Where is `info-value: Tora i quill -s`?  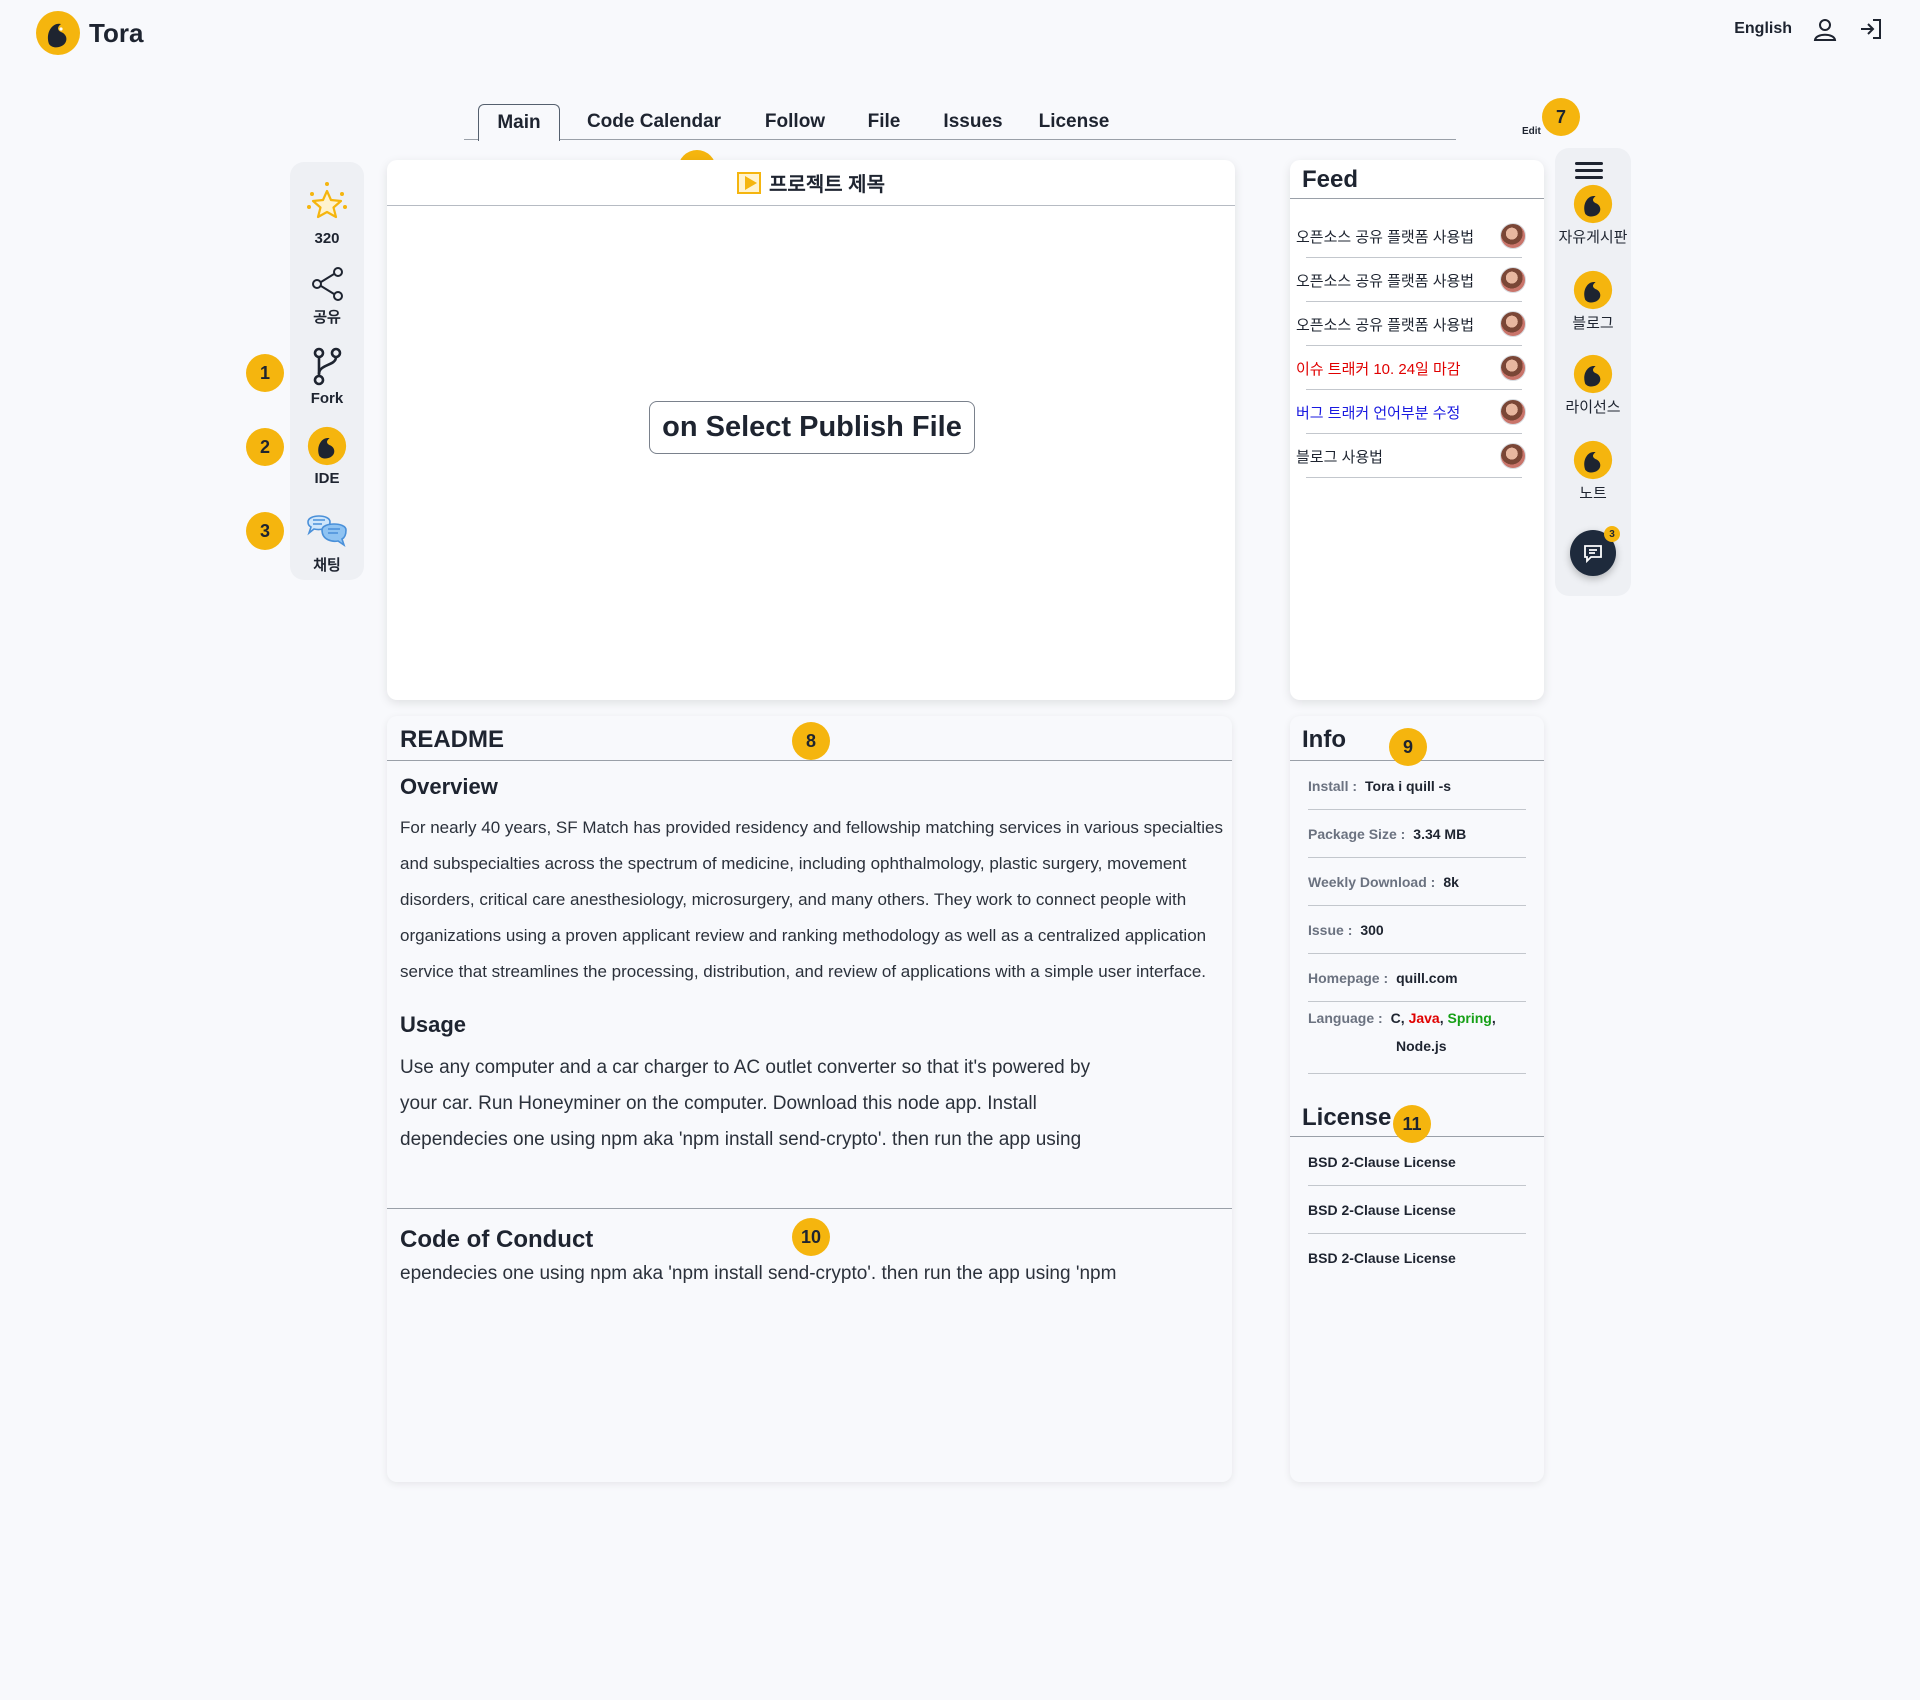 info-value: Tora i quill -s is located at coordinates (1408, 786).